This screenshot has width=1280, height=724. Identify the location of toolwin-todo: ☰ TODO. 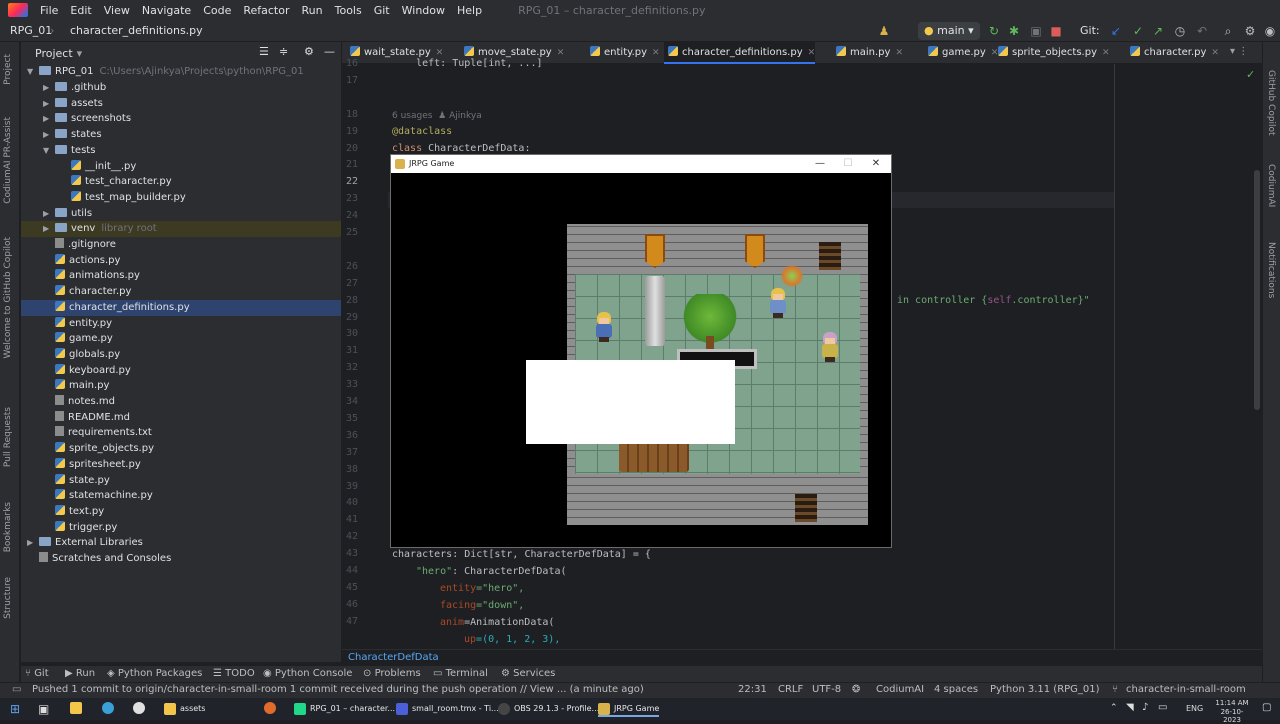
(234, 673).